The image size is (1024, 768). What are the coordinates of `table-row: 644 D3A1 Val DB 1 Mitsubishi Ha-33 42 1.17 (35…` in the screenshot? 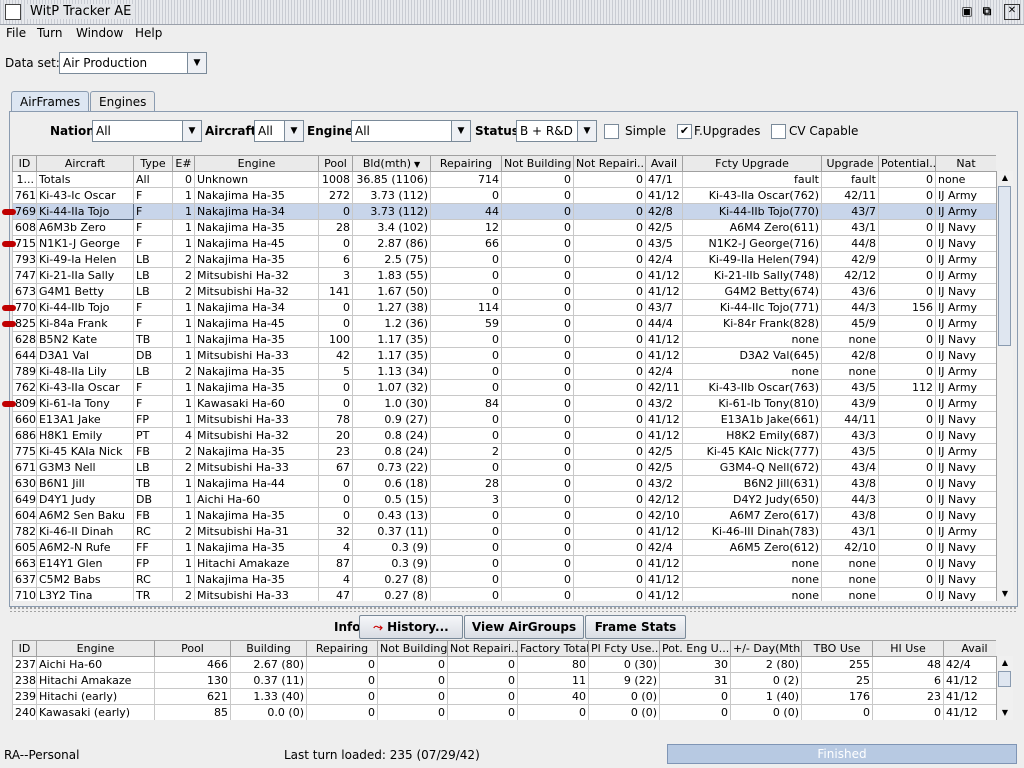 It's located at (504, 355).